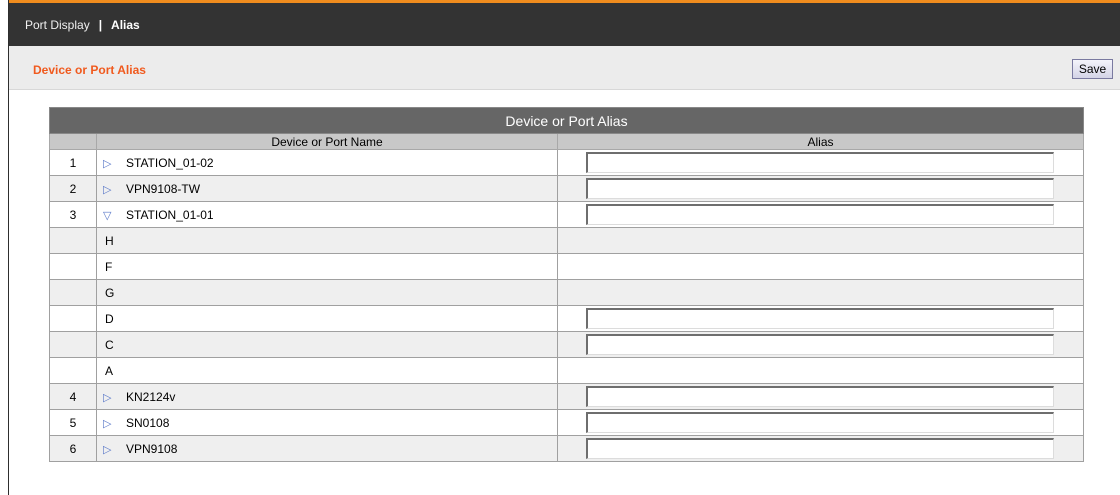 The width and height of the screenshot is (1120, 495). What do you see at coordinates (73, 162) in the screenshot?
I see `row-index: 1` at bounding box center [73, 162].